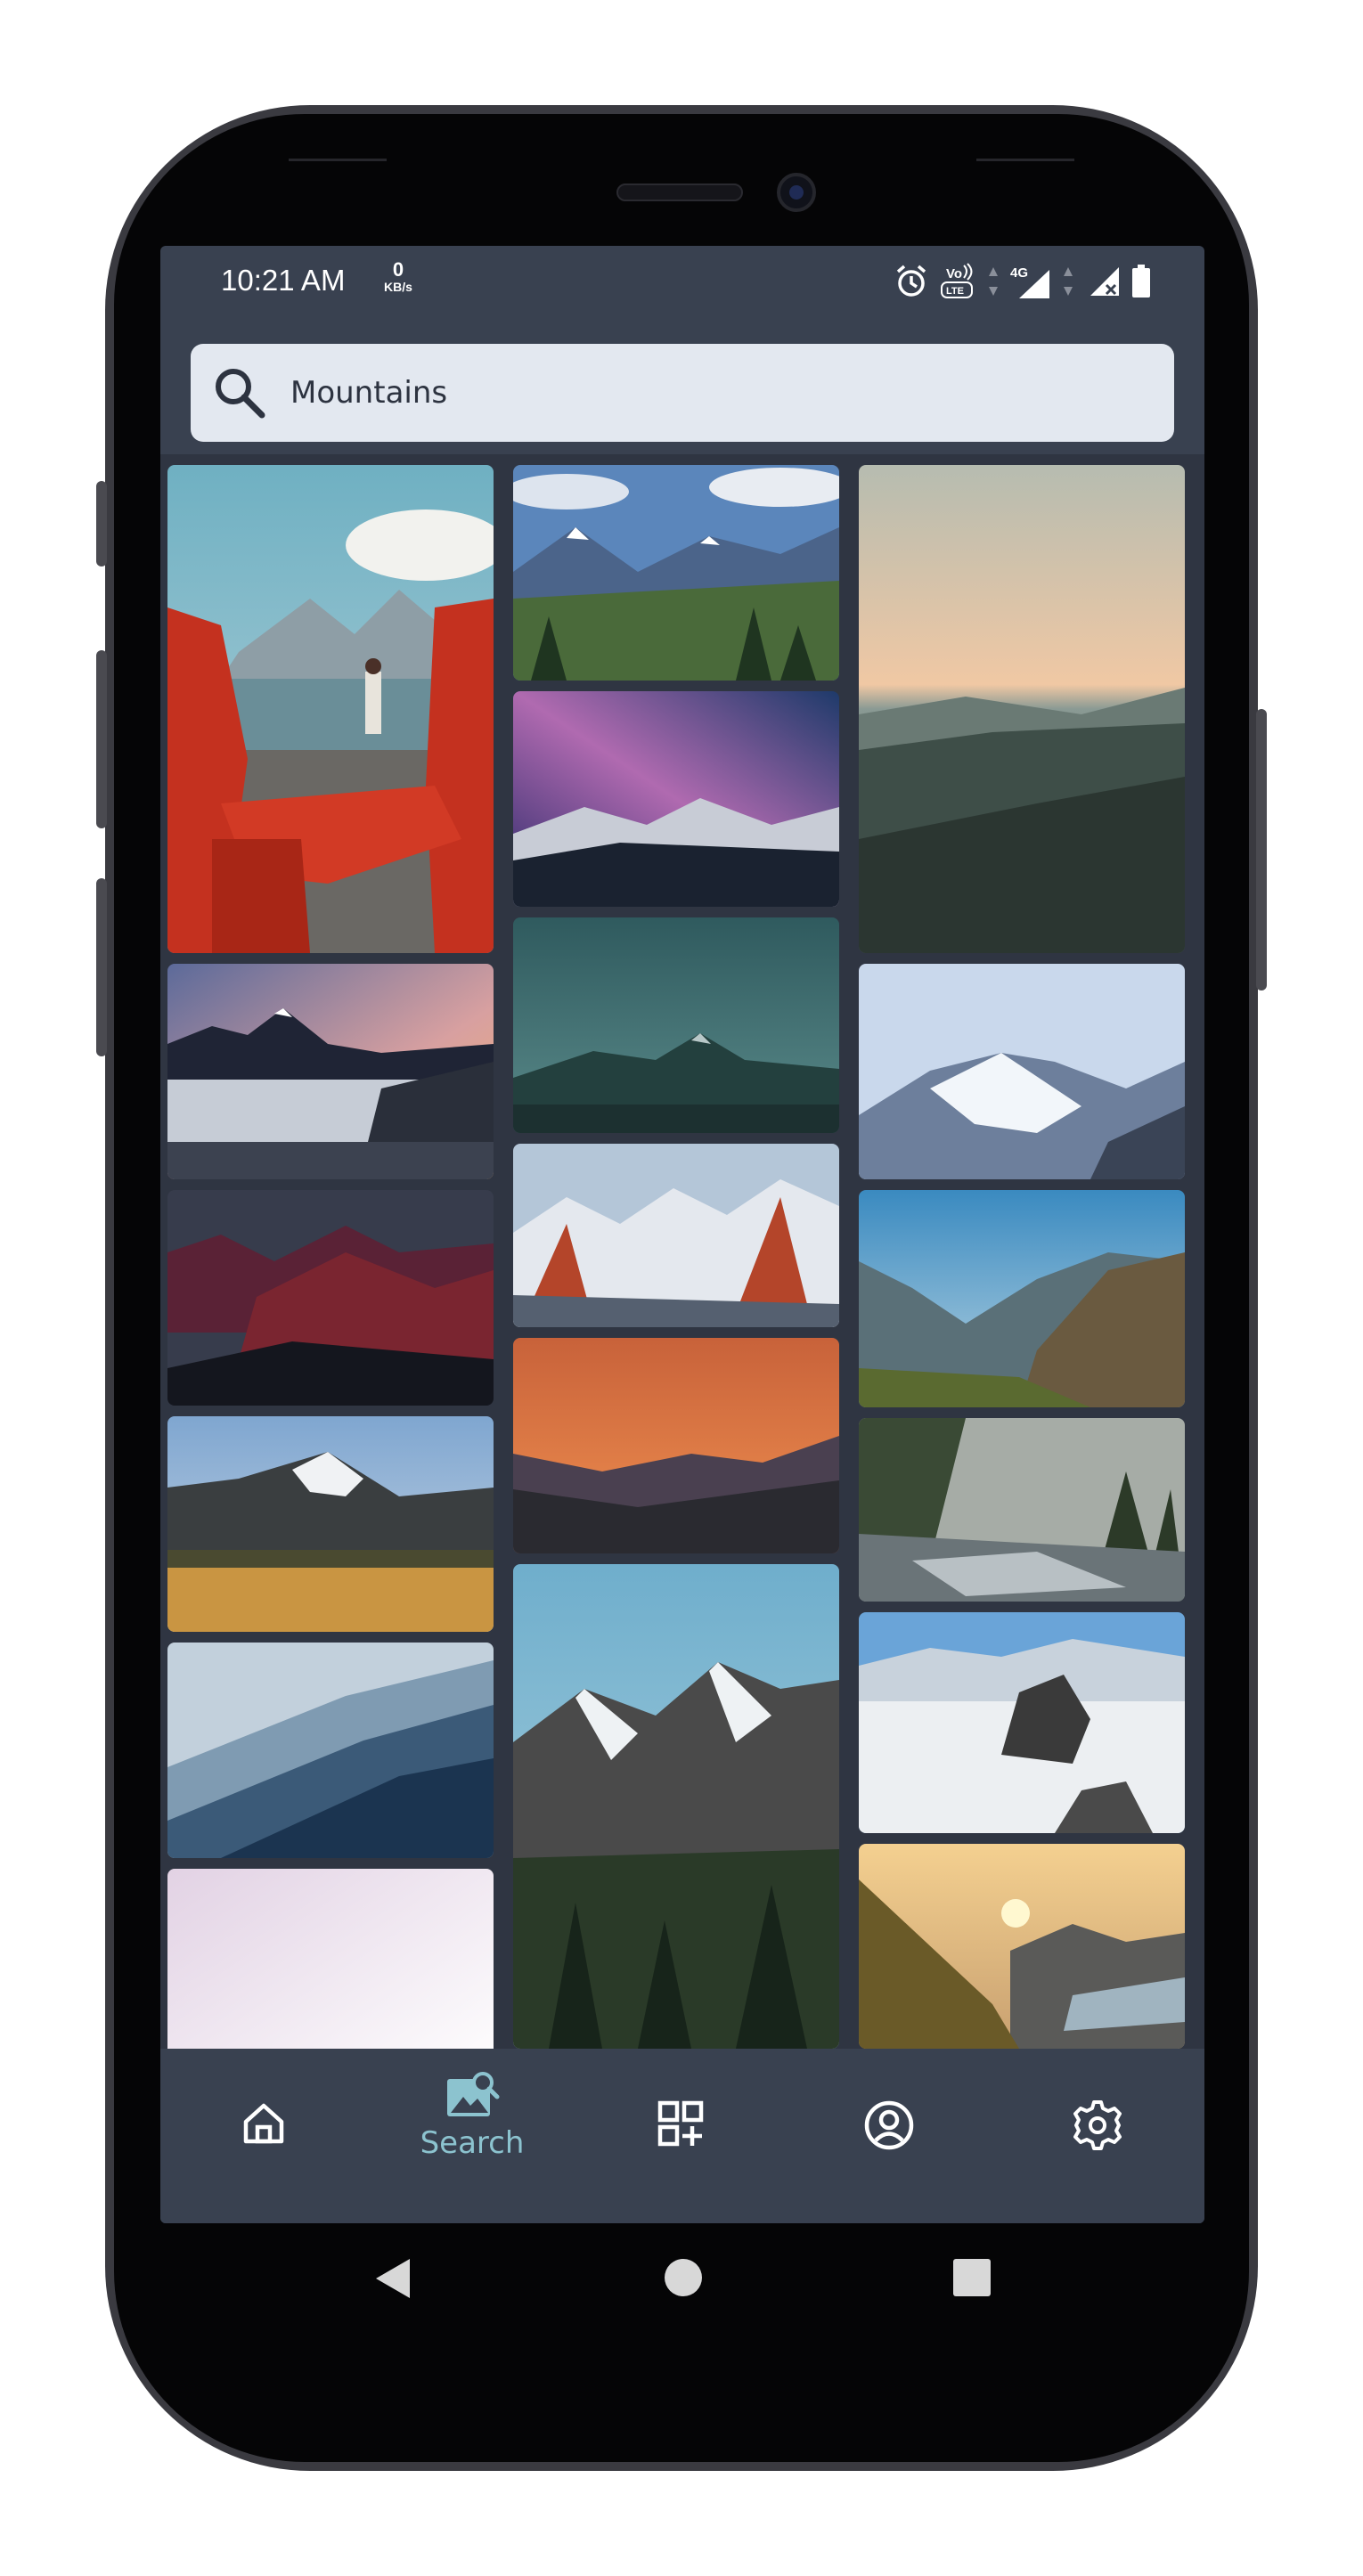 Image resolution: width=1363 pixels, height=2576 pixels. I want to click on signal-no-sim-icon, so click(1104, 281).